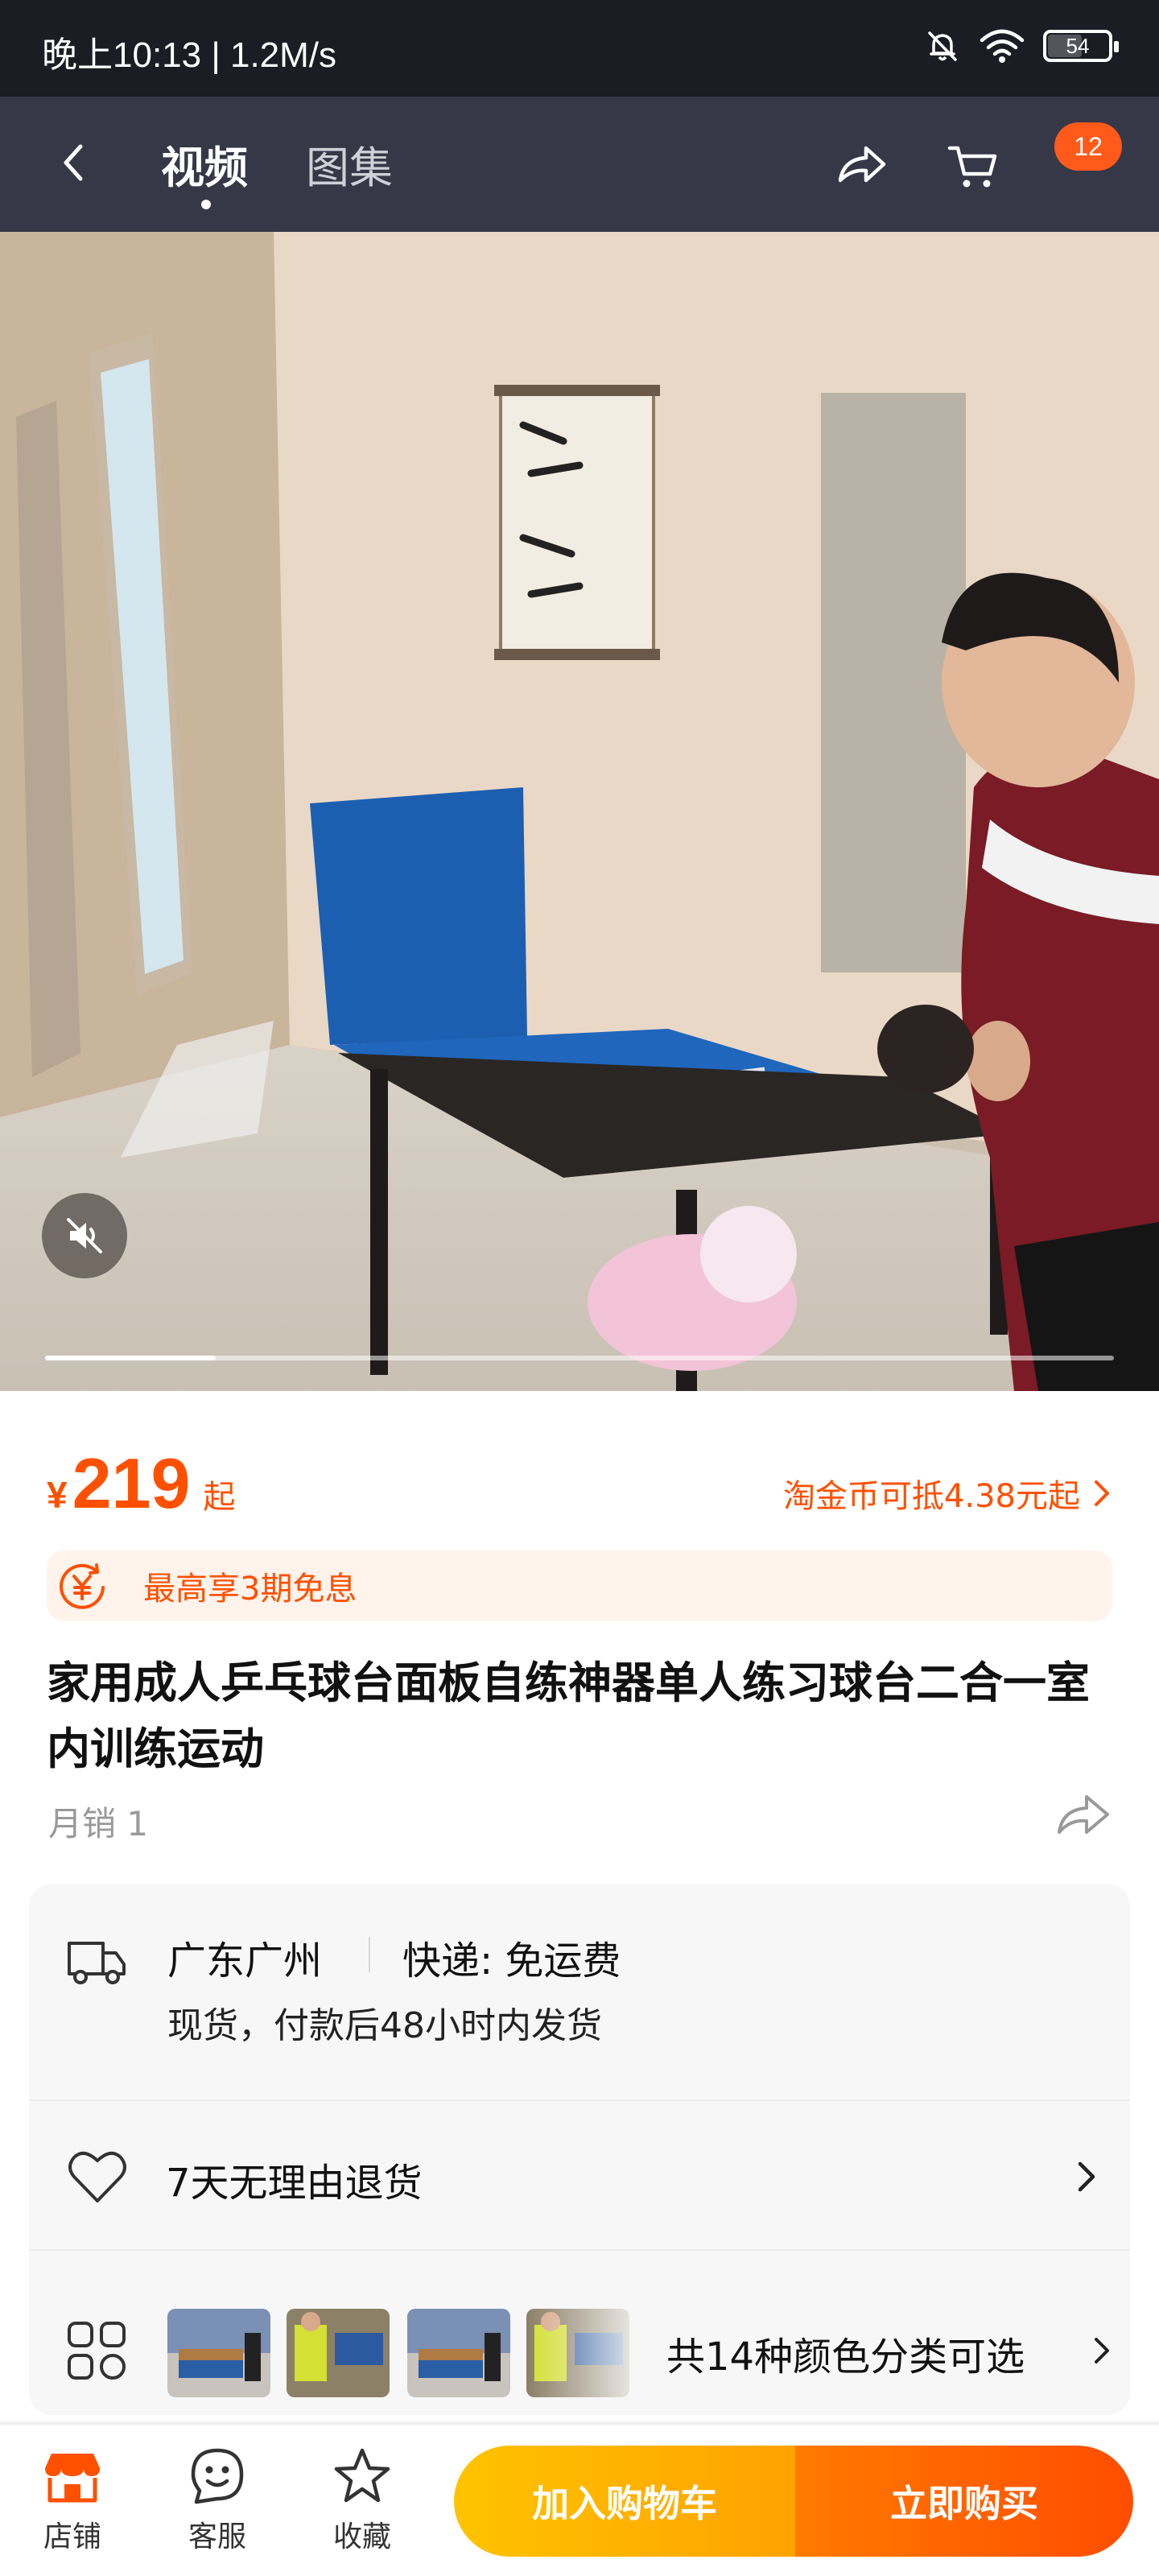 The width and height of the screenshot is (1159, 2576). I want to click on coin-deduct-link: 淘金币可抵4.38元起, so click(947, 1493).